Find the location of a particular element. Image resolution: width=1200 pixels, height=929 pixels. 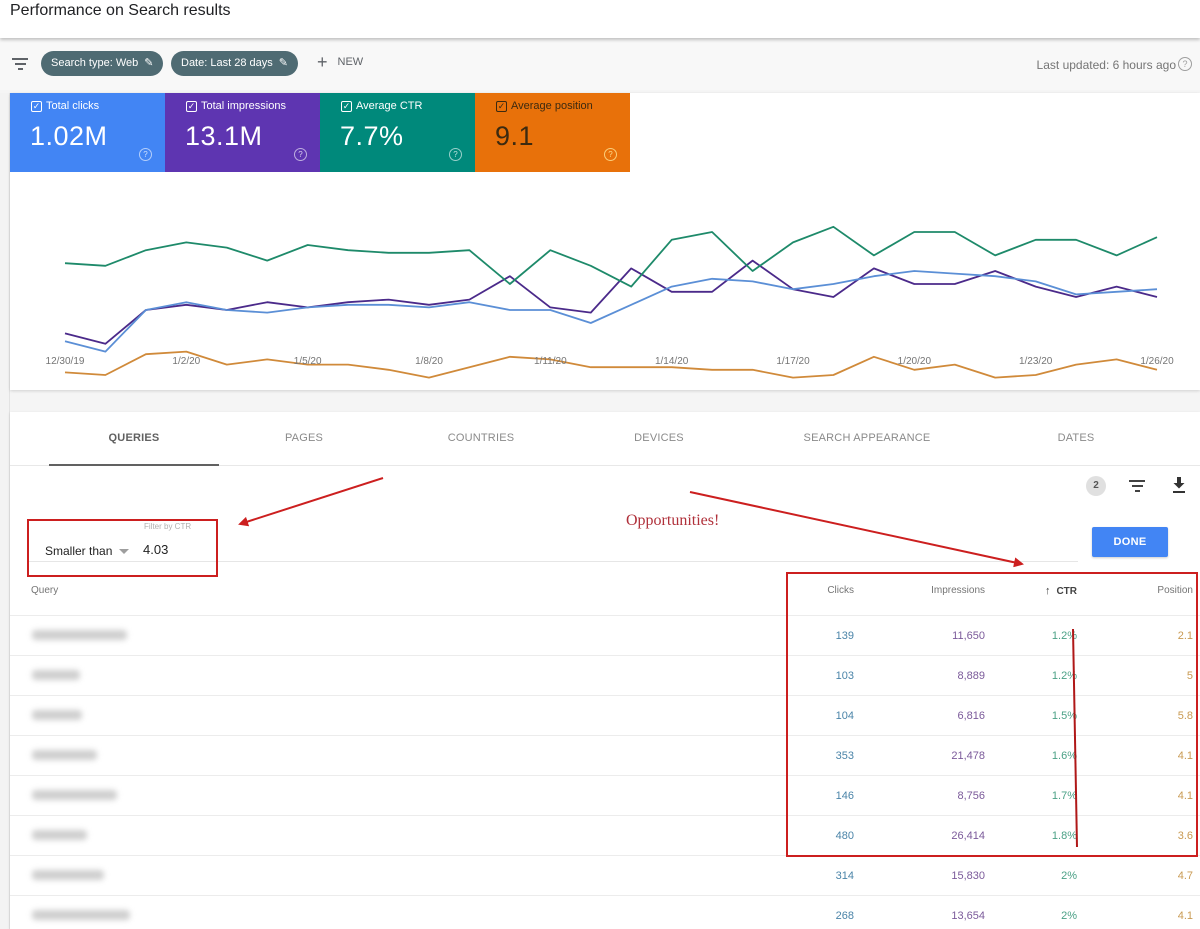

new-filter-button: + NEW is located at coordinates (340, 62).